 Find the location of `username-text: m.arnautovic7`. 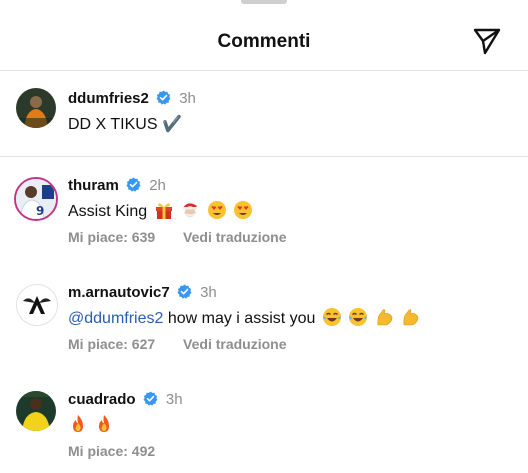

username-text: m.arnautovic7 is located at coordinates (119, 292).